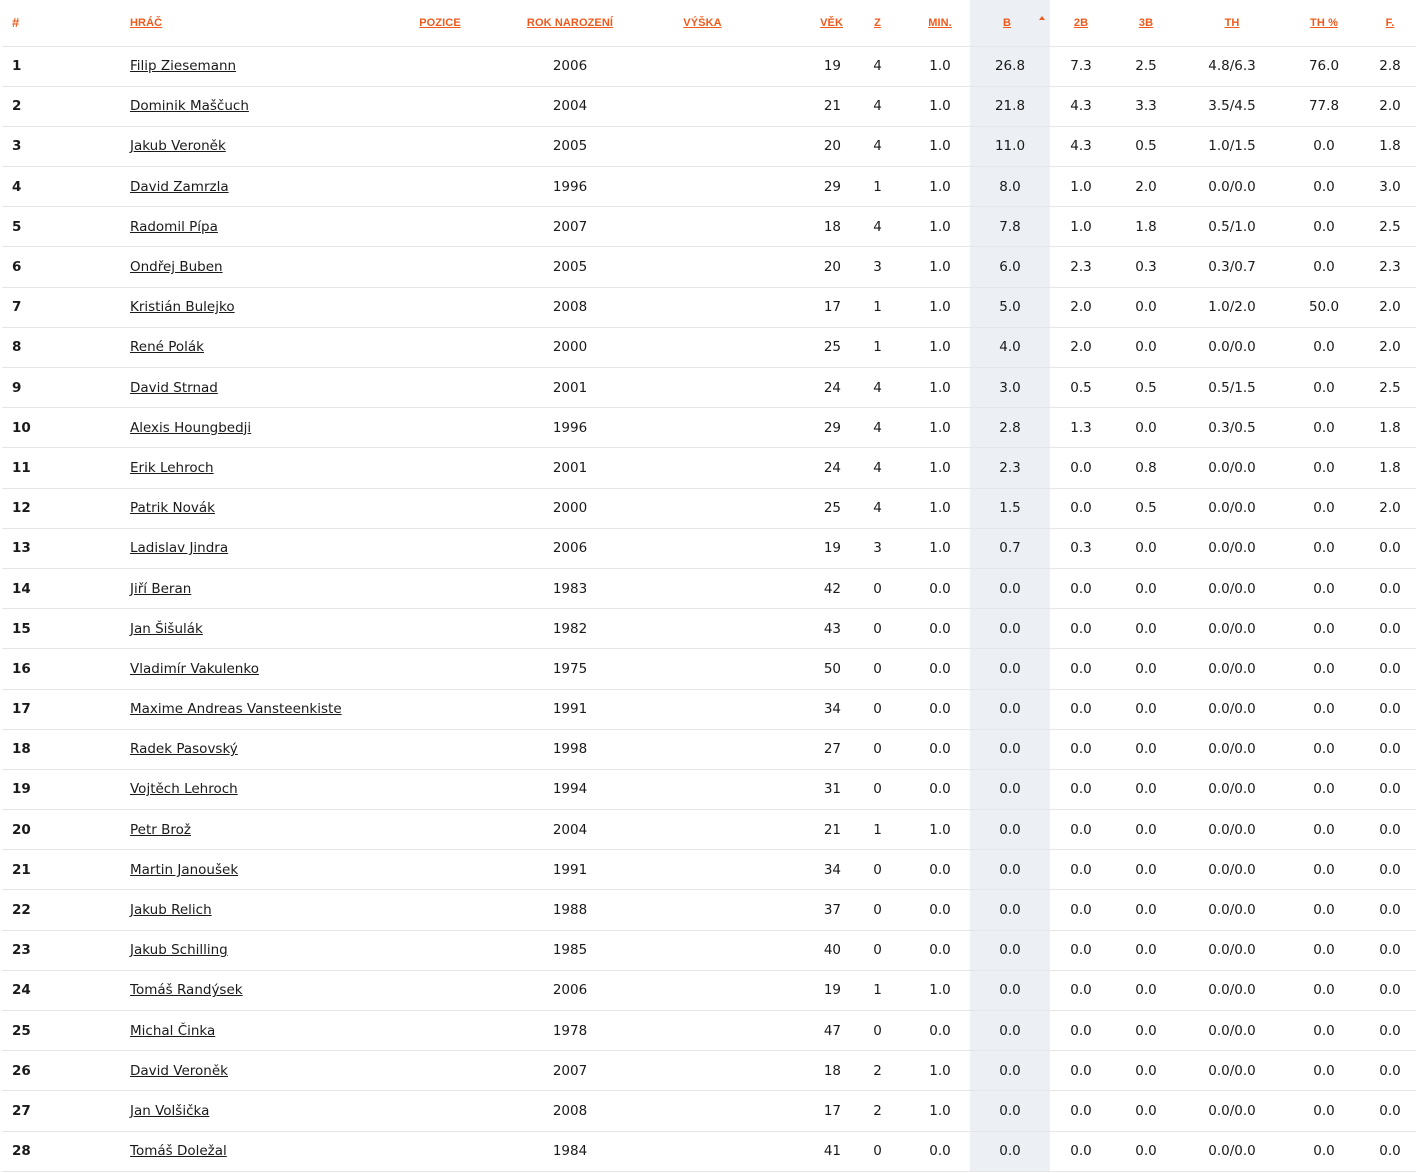 This screenshot has height=1173, width=1417. What do you see at coordinates (1390, 23) in the screenshot?
I see `column-header-fouls: F.` at bounding box center [1390, 23].